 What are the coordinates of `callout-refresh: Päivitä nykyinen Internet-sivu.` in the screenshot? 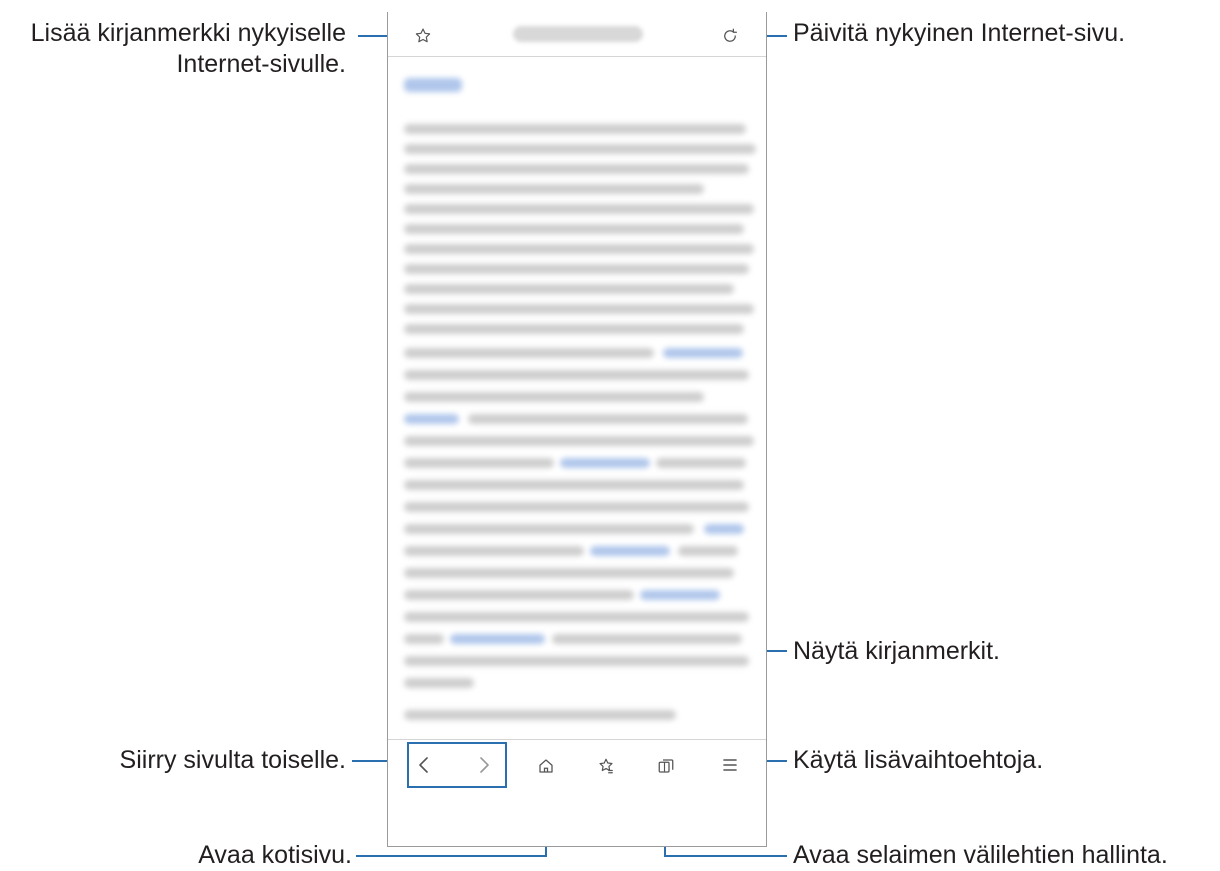 It's located at (959, 33).